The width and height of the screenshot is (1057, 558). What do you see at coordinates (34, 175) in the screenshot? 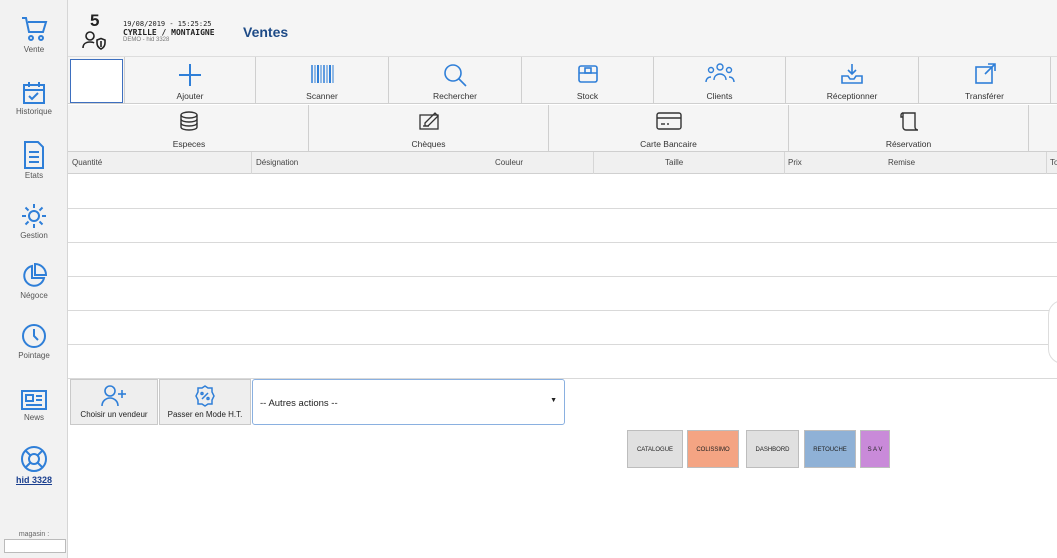
I see `sidebar-item-label: Etats` at bounding box center [34, 175].